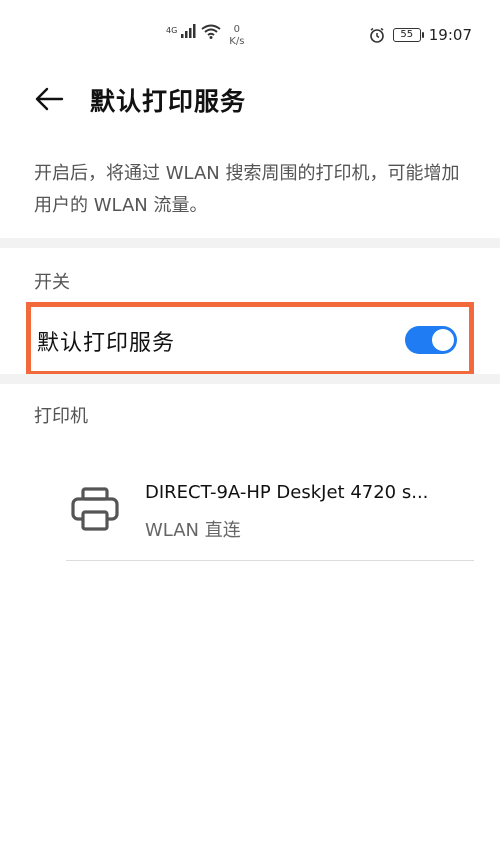  Describe the element at coordinates (376, 35) in the screenshot. I see `alarm-icon` at that location.